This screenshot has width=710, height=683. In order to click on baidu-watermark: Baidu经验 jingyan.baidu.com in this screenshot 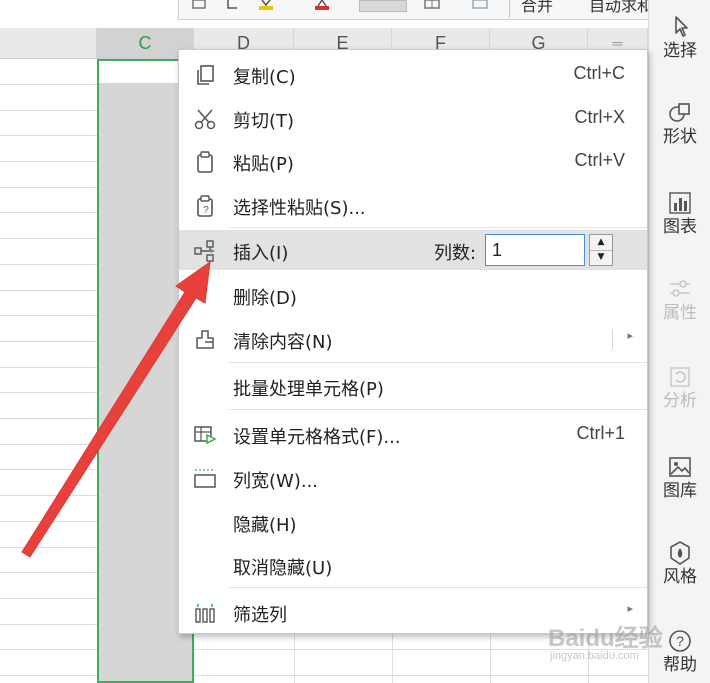, I will do `click(623, 645)`.